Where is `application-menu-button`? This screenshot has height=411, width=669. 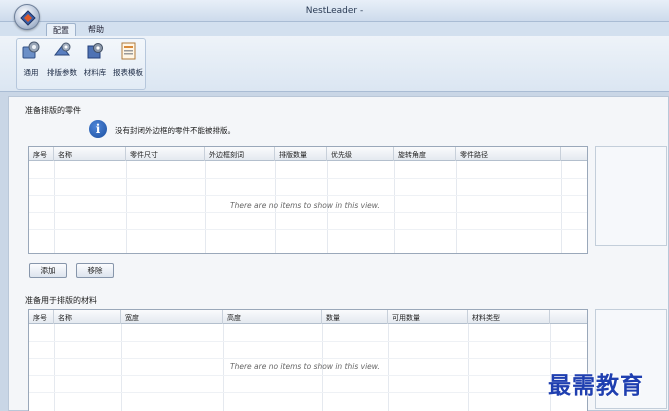
application-menu-button is located at coordinates (27, 17).